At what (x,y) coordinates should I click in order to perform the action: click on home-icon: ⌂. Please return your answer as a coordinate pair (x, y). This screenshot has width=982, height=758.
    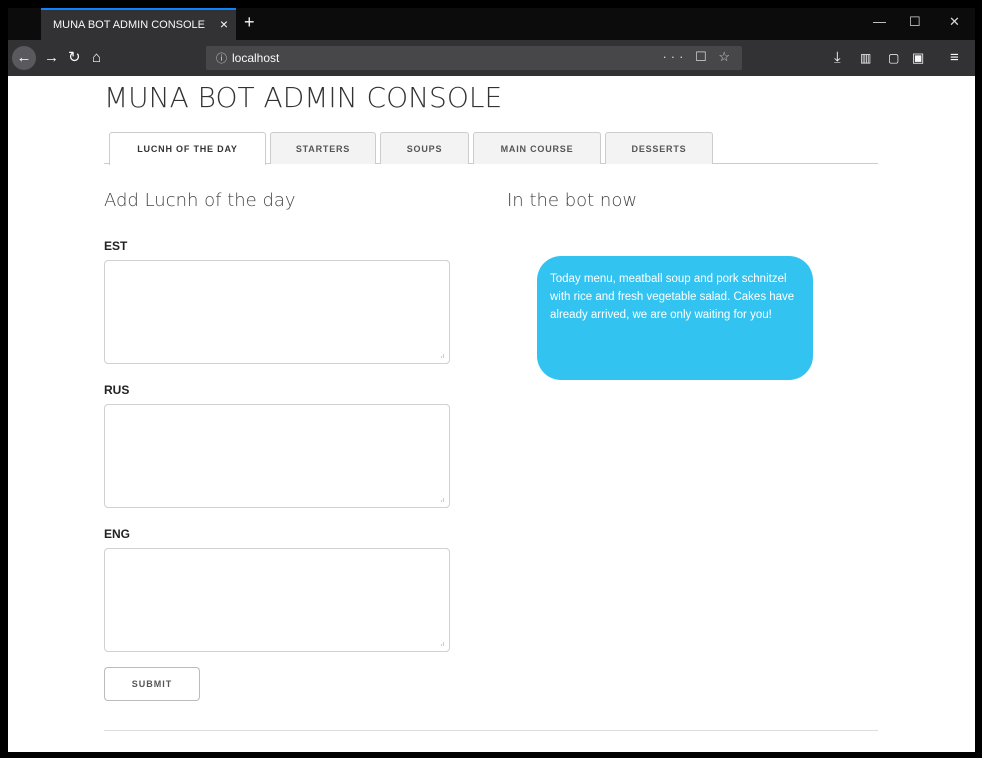
    Looking at the image, I should click on (96, 58).